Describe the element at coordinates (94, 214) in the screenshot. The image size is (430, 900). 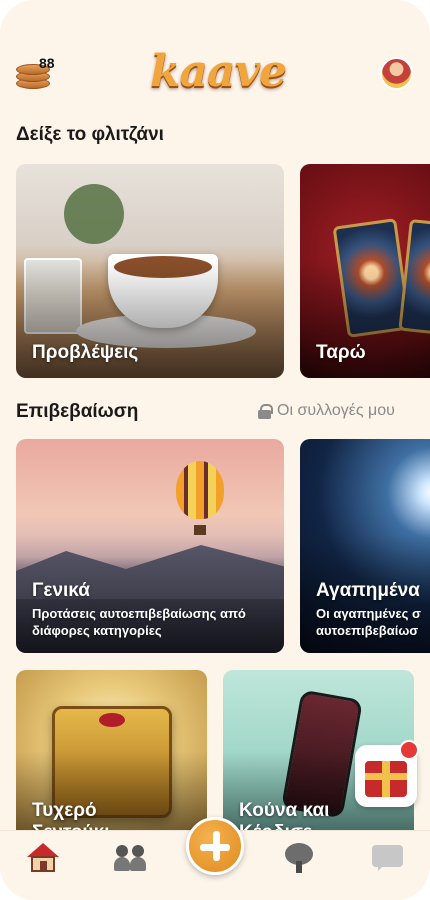
I see `plant-image` at that location.